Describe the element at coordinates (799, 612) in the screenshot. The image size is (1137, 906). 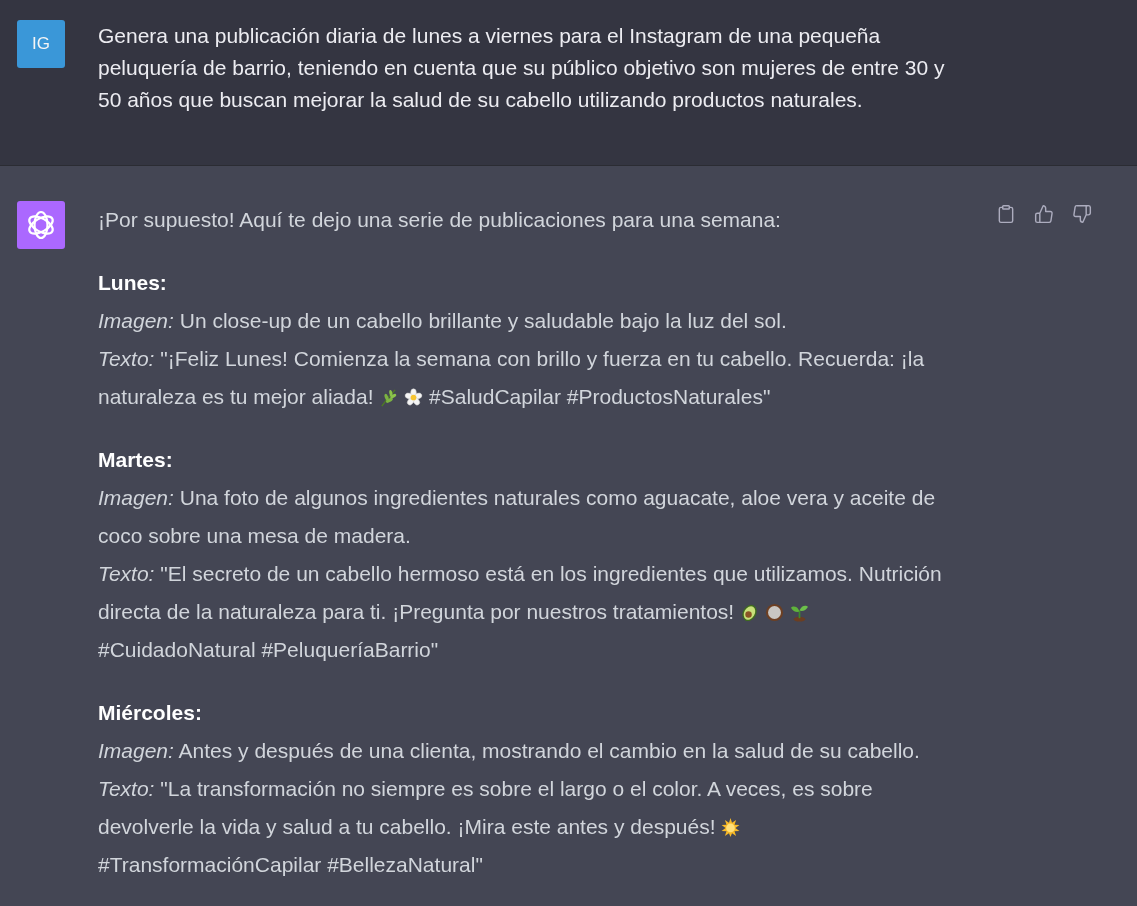
I see `seedling-icon` at that location.